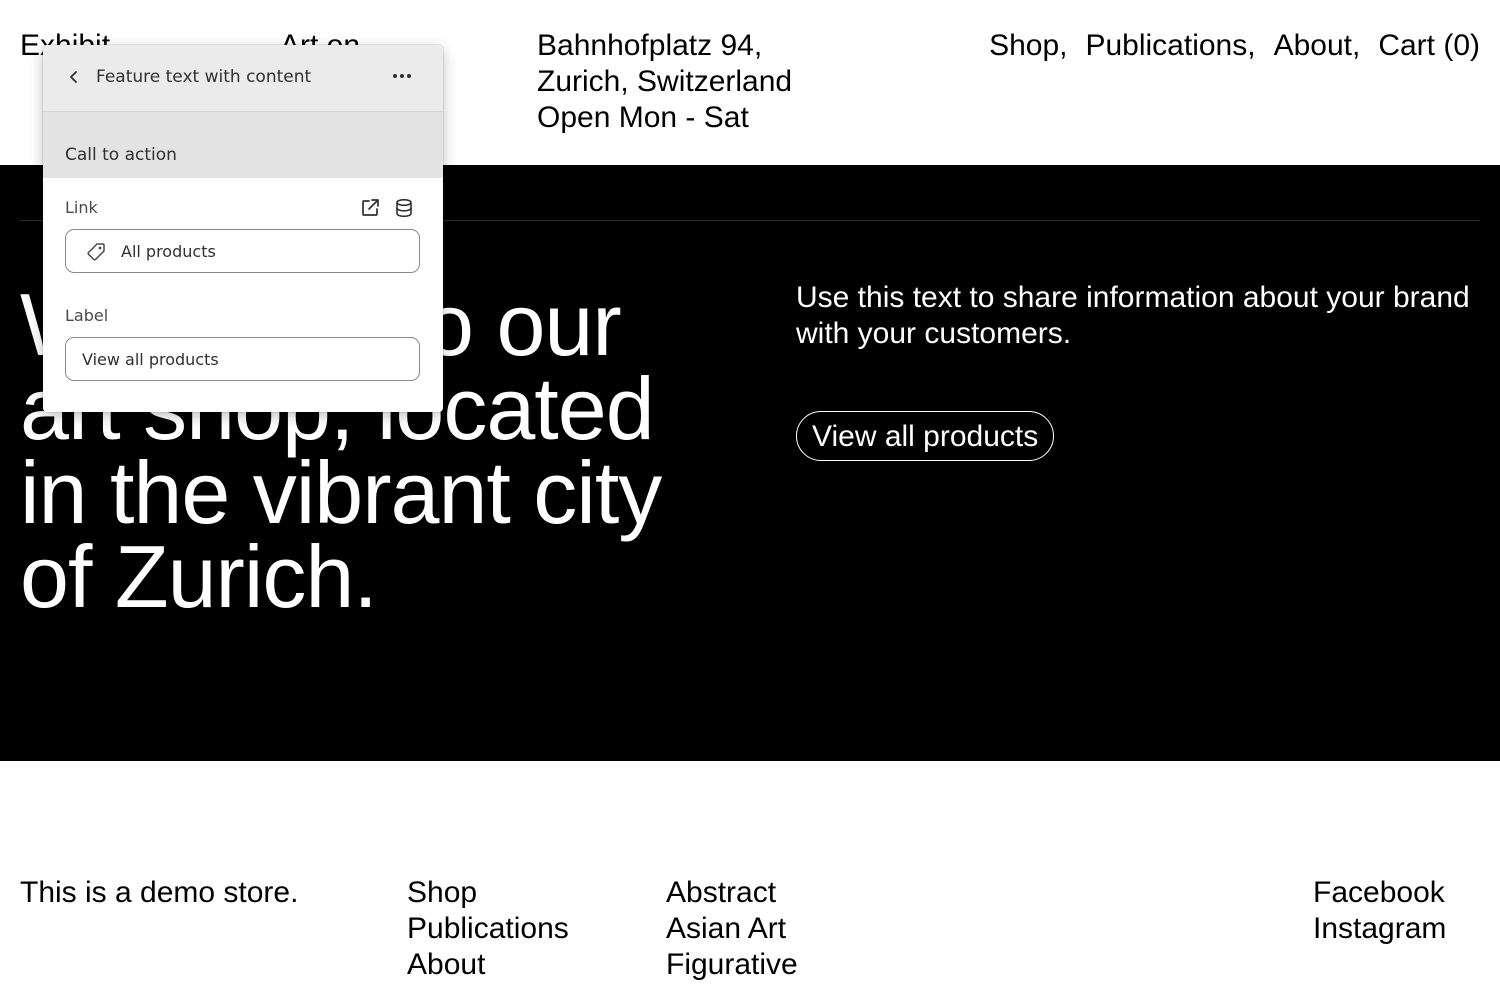 The image size is (1500, 1000). What do you see at coordinates (1028, 46) in the screenshot?
I see `nav-shop-link: Shop,` at bounding box center [1028, 46].